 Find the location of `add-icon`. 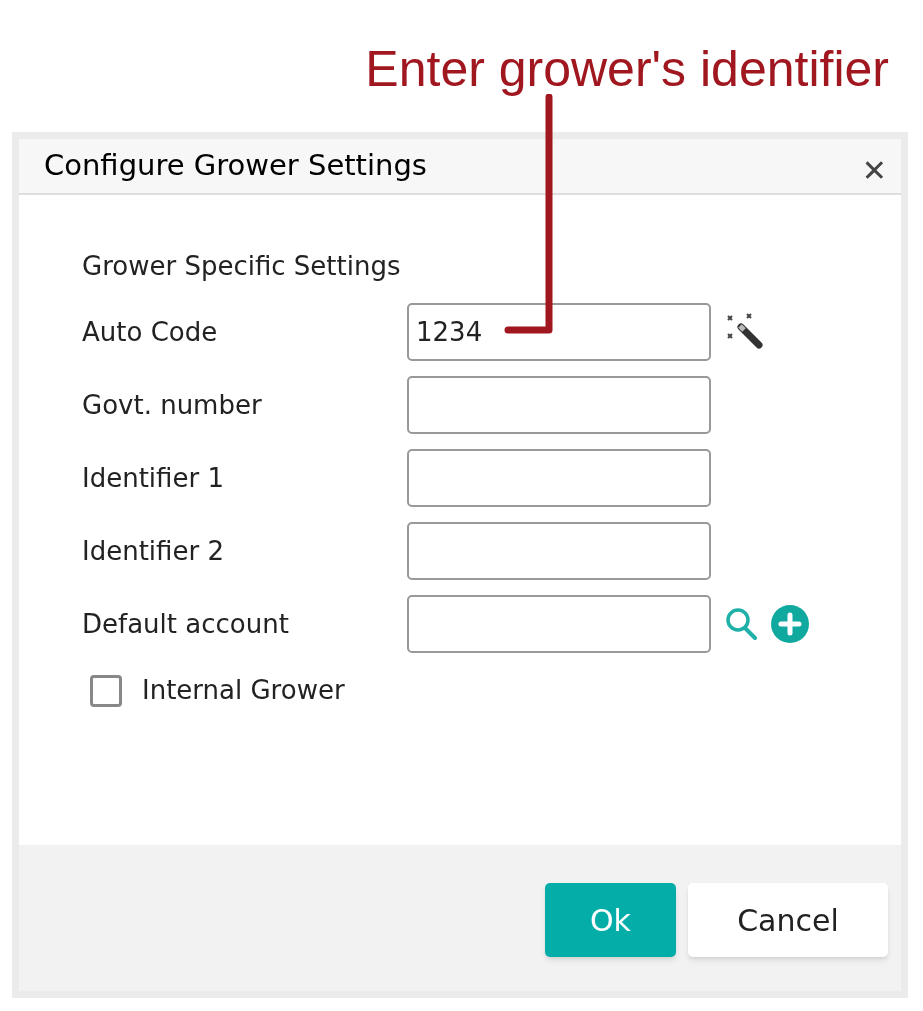

add-icon is located at coordinates (790, 624).